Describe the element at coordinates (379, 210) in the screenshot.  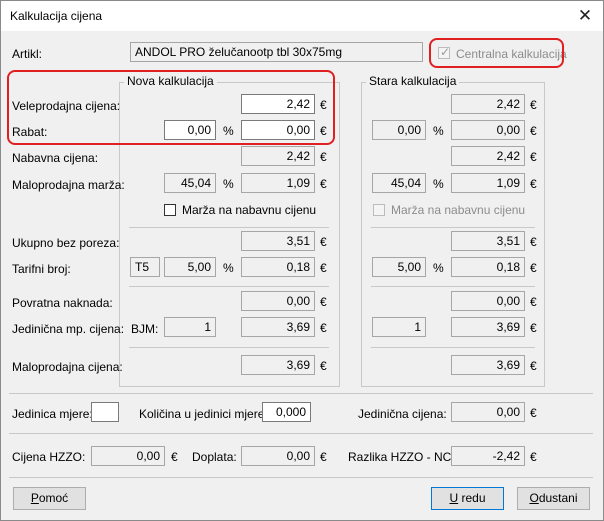
I see `stara-marza-checkbox` at that location.